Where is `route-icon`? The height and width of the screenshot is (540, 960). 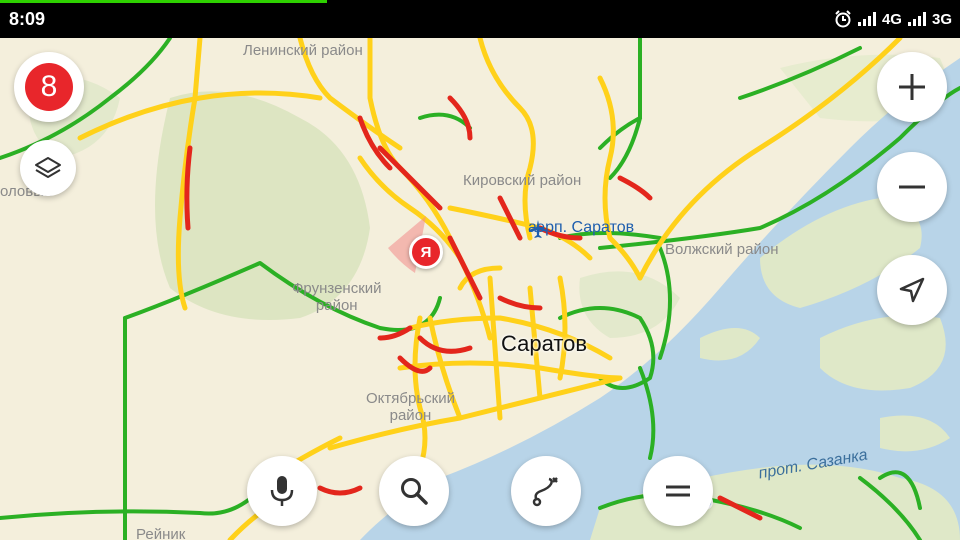
route-icon is located at coordinates (545, 492).